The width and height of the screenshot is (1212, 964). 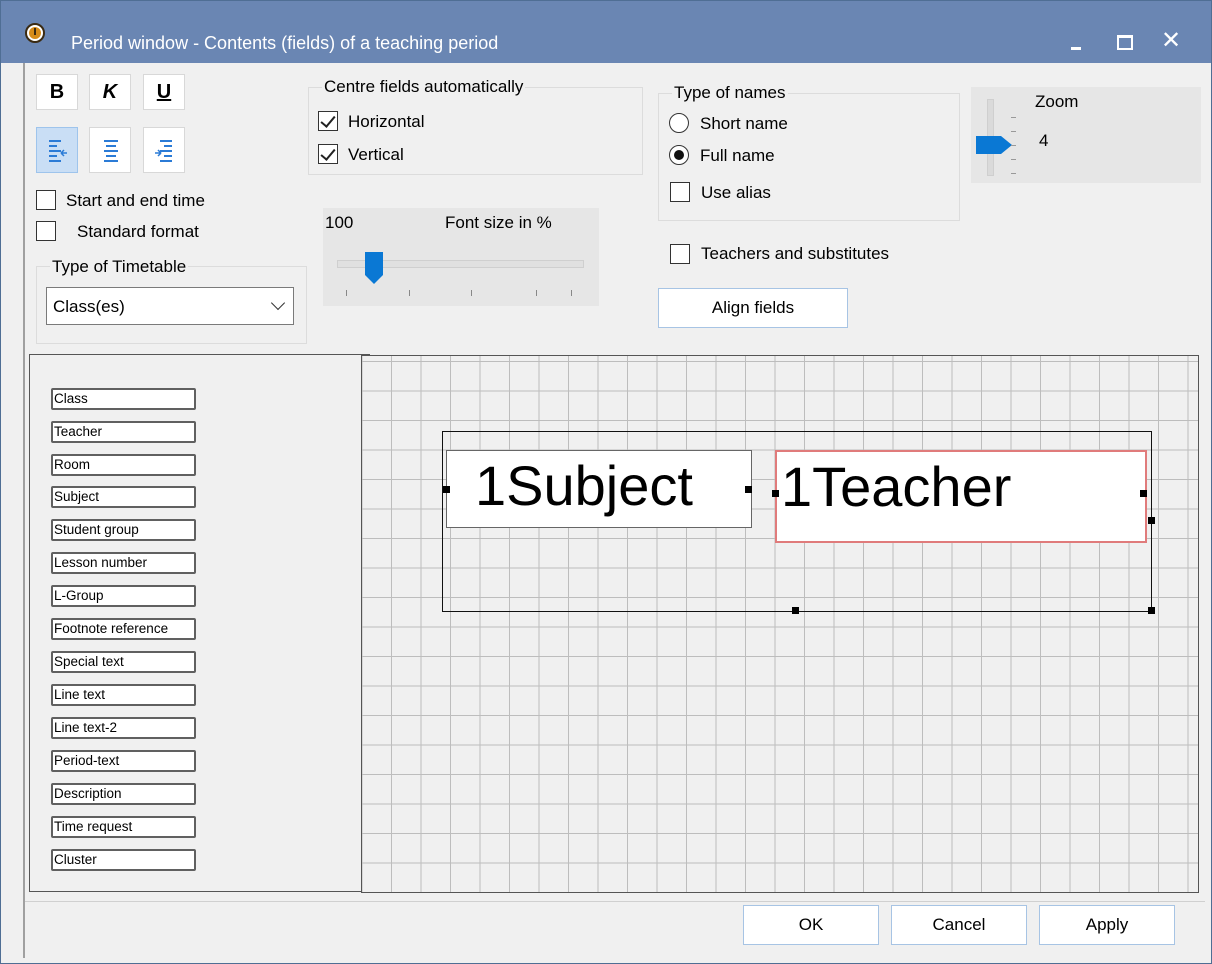 I want to click on align-right-icon, so click(x=163, y=151).